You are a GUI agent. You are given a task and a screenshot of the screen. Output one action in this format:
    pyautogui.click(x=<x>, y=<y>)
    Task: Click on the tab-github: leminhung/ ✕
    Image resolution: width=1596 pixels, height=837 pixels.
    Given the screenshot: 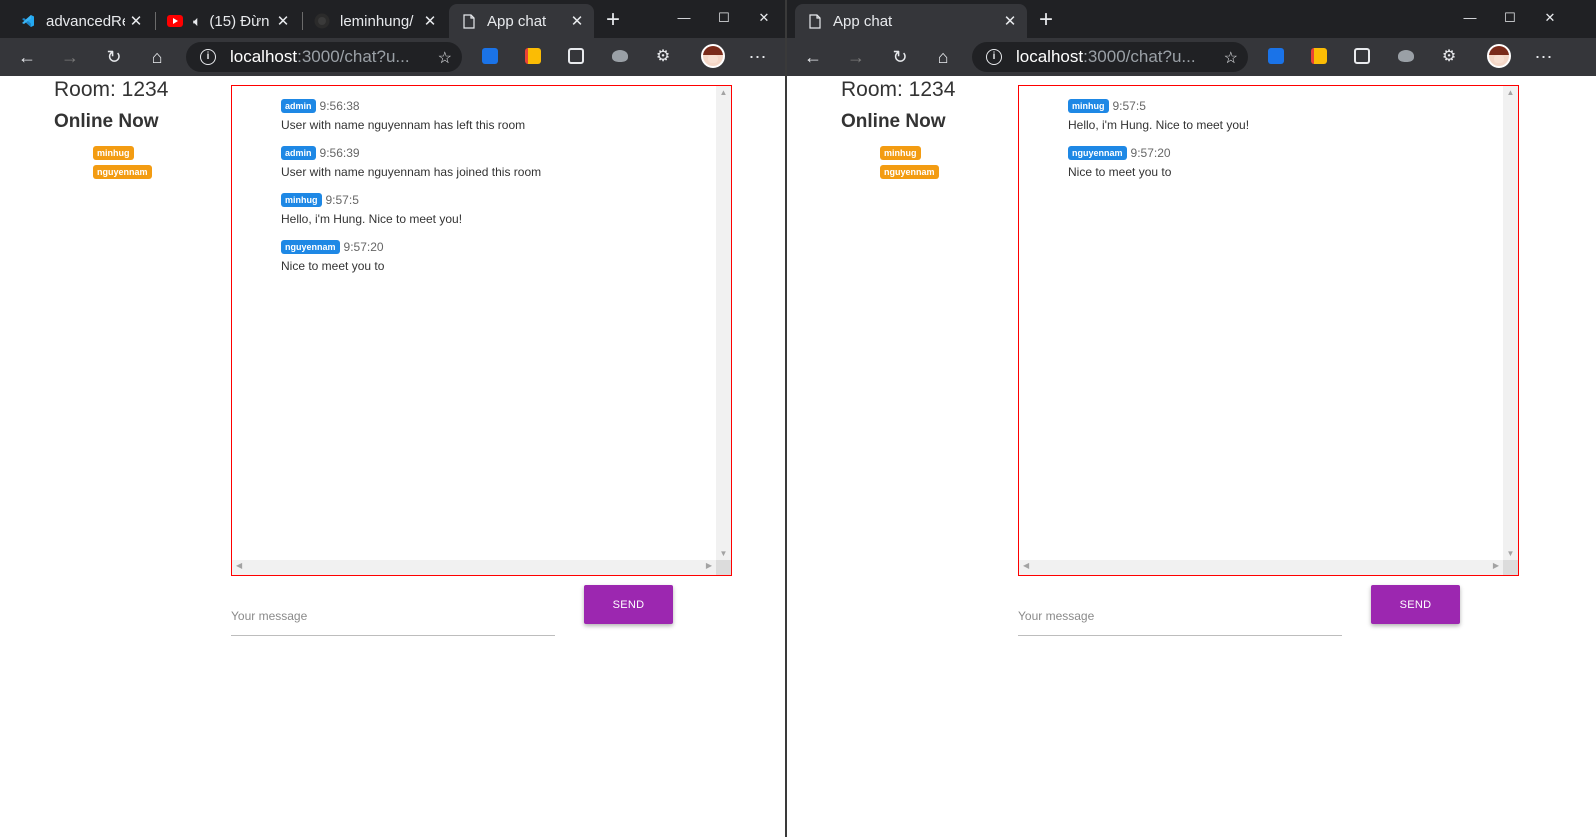 What is the action you would take?
    pyautogui.click(x=374, y=21)
    